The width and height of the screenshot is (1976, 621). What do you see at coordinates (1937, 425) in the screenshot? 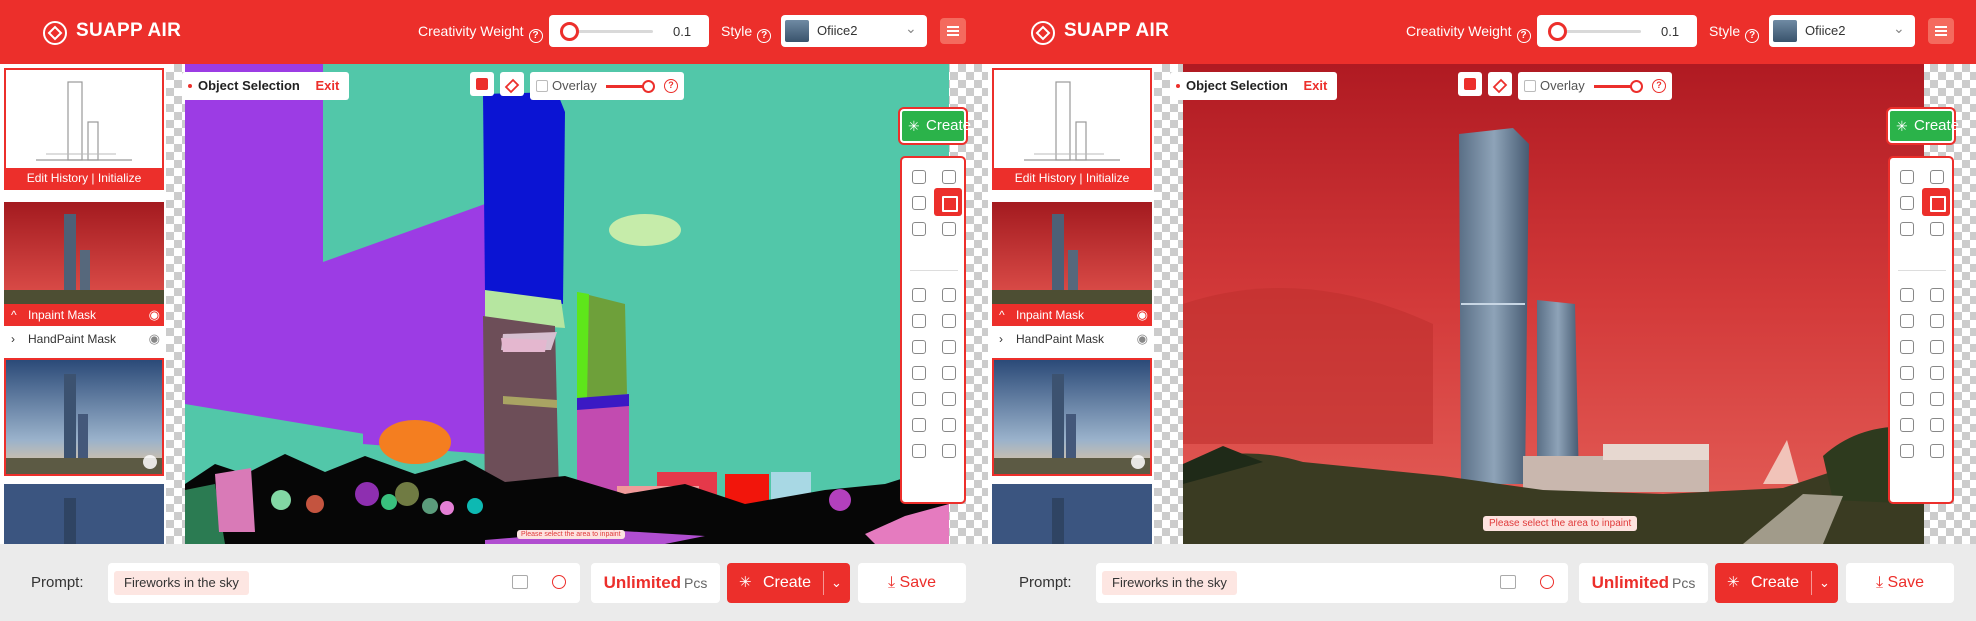
I see `sliders-icon` at bounding box center [1937, 425].